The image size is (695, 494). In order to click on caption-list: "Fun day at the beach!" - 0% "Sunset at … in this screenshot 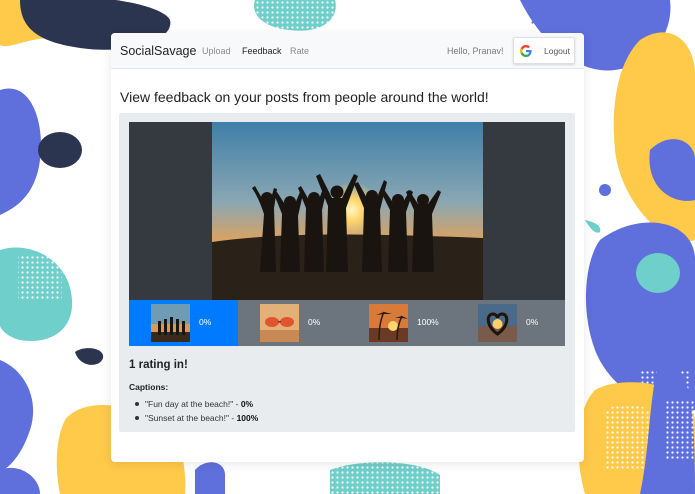, I will do `click(196, 413)`.